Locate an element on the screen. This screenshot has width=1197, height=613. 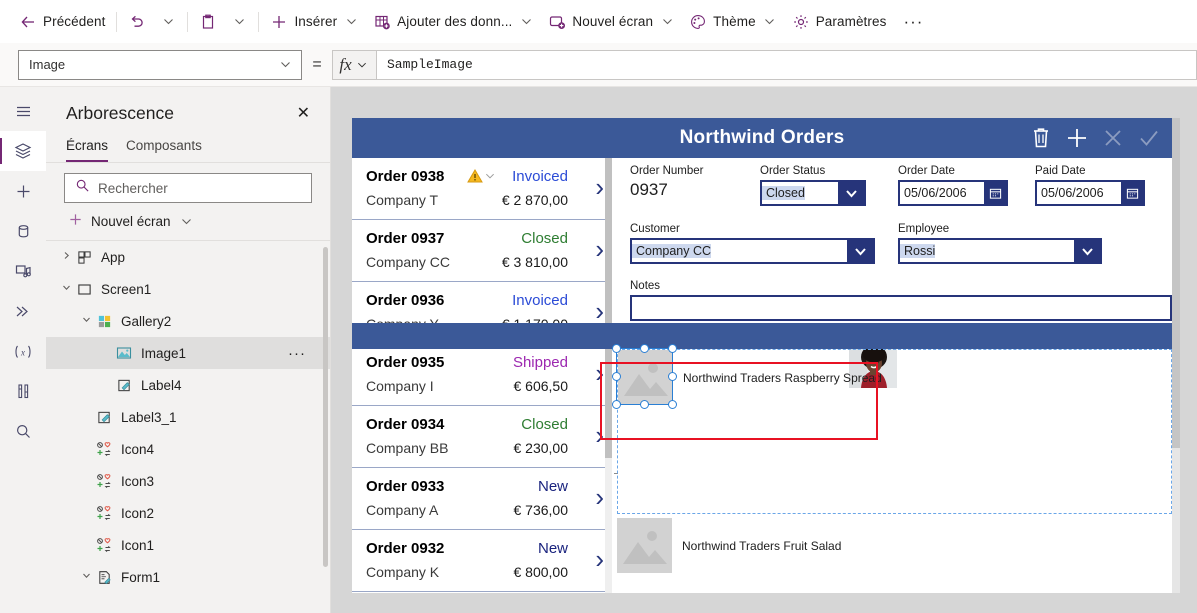
back-button: Précédent is located at coordinates (62, 22).